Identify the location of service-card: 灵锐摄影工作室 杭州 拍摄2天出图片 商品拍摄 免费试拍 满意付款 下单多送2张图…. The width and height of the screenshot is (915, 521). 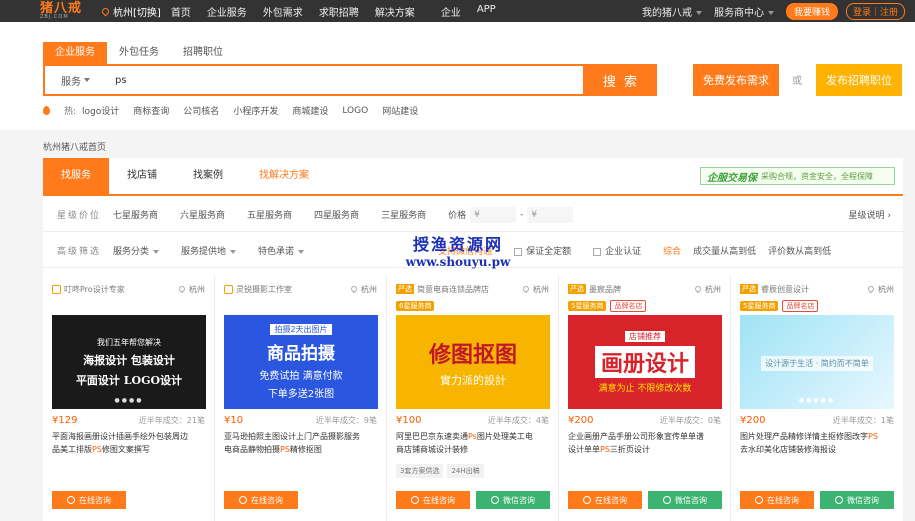
(301, 398).